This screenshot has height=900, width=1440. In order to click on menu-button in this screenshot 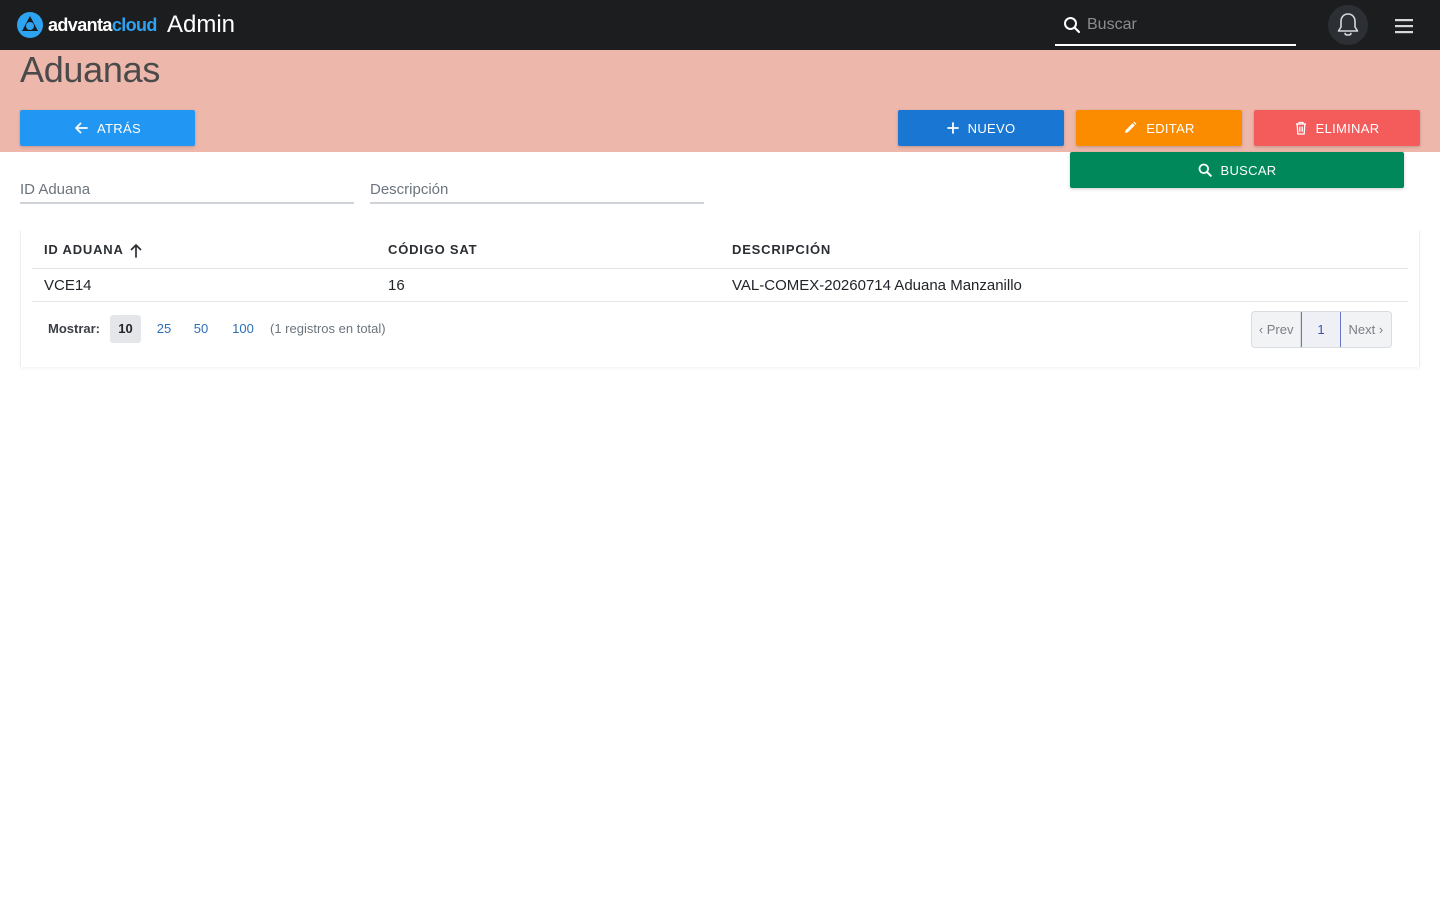, I will do `click(1404, 26)`.